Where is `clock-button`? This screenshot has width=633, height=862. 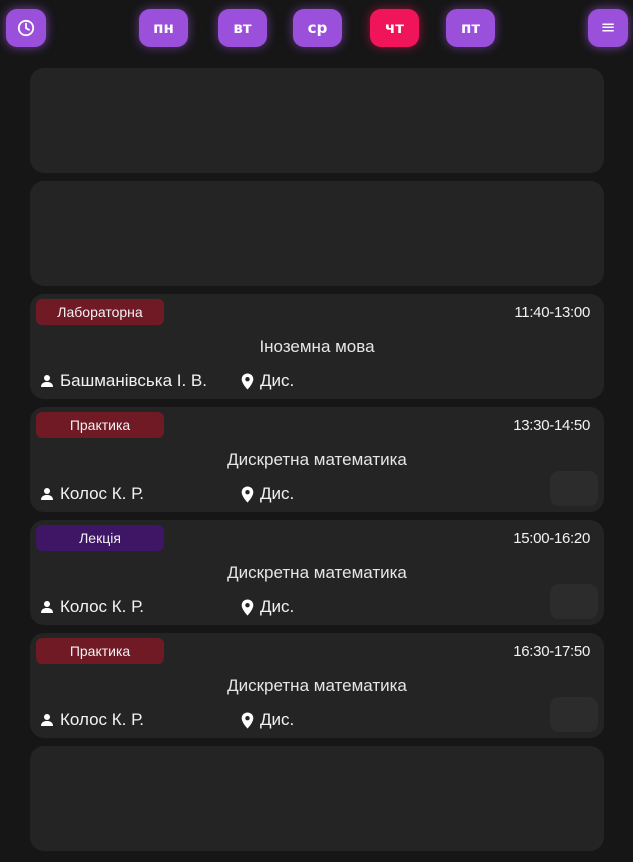
clock-button is located at coordinates (26, 28).